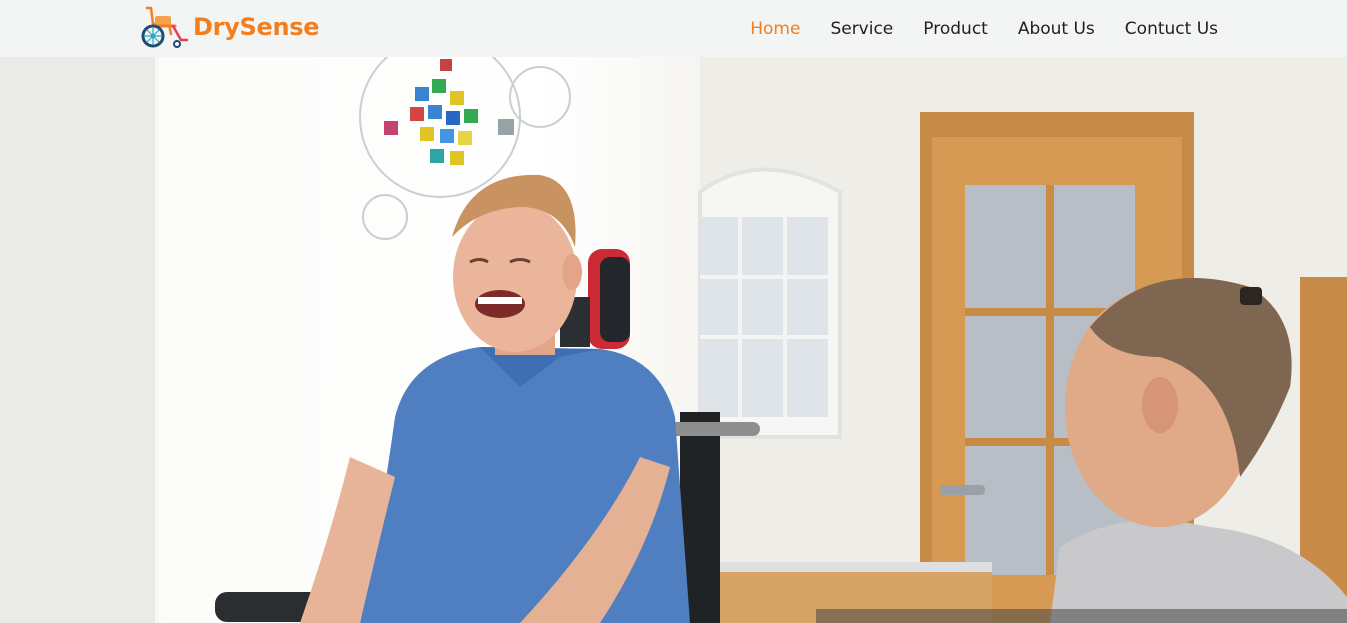 The image size is (1347, 623). I want to click on nav-link-service: Service, so click(861, 29).